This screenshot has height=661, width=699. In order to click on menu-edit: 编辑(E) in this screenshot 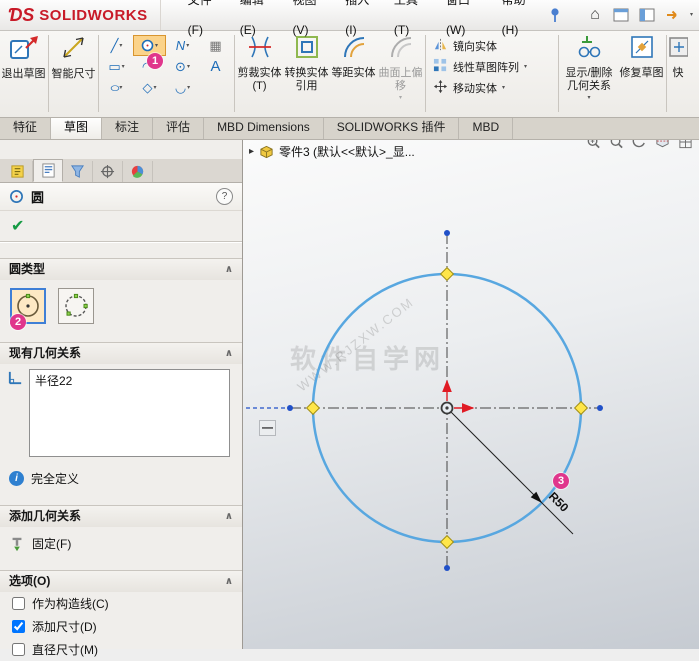, I will do `click(257, 22)`.